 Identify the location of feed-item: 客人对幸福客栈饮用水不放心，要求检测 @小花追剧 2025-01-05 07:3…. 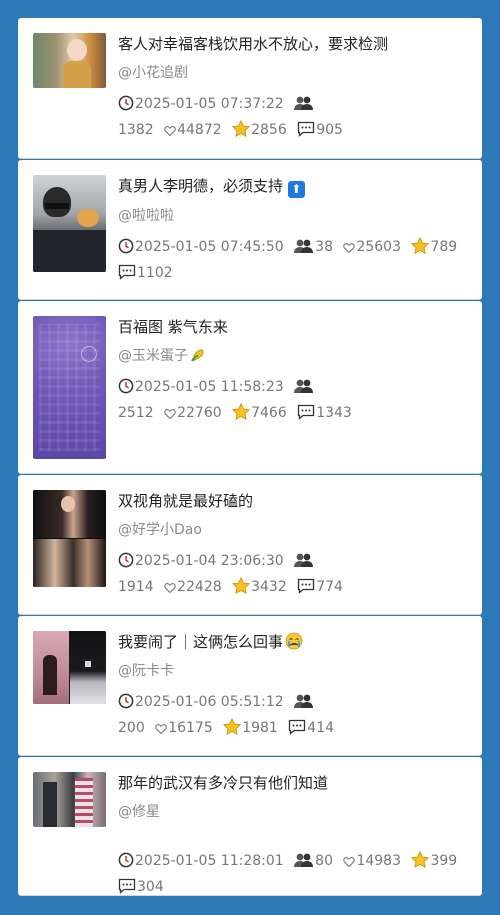
(250, 88).